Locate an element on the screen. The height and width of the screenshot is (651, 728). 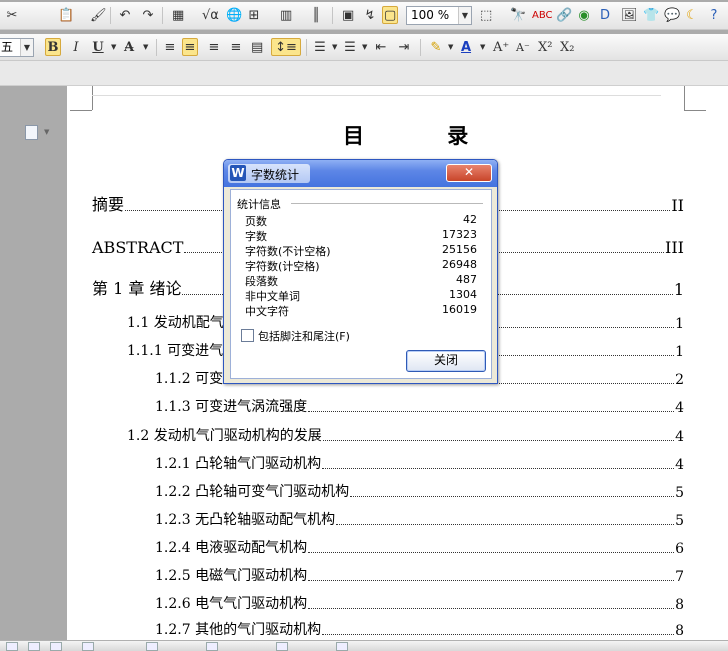
document-map-icon: ▣ is located at coordinates (348, 15).